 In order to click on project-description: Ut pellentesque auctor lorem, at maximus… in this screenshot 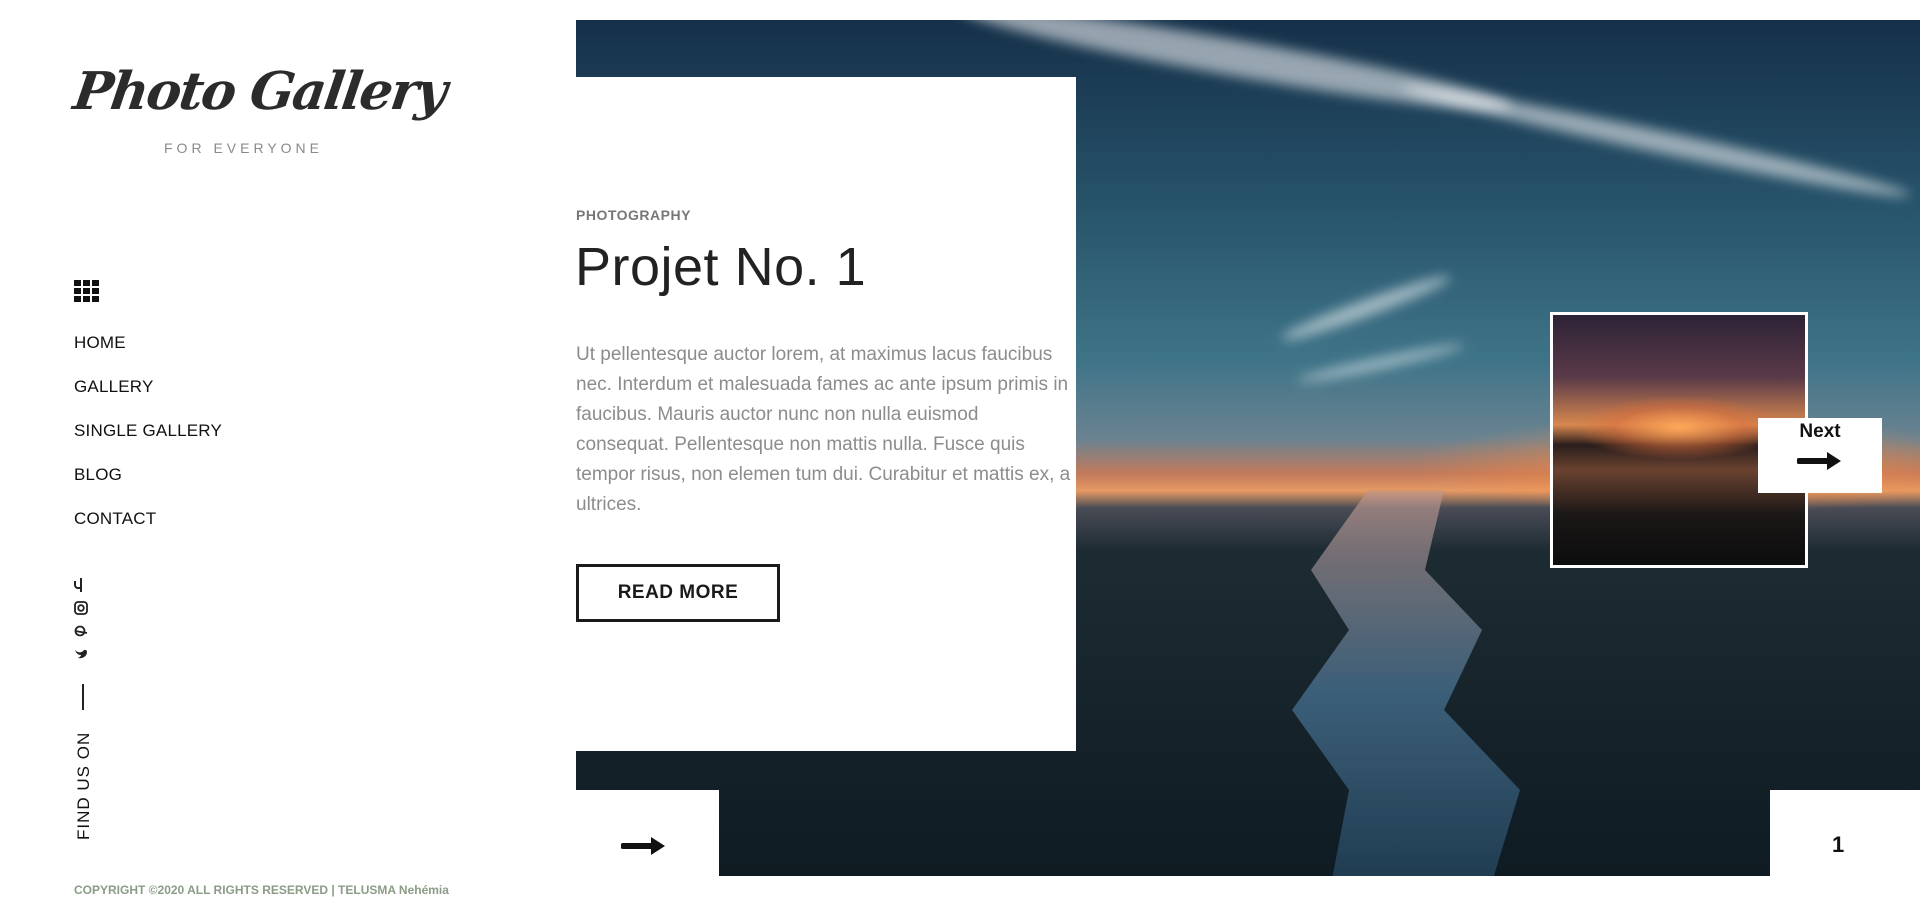, I will do `click(823, 429)`.